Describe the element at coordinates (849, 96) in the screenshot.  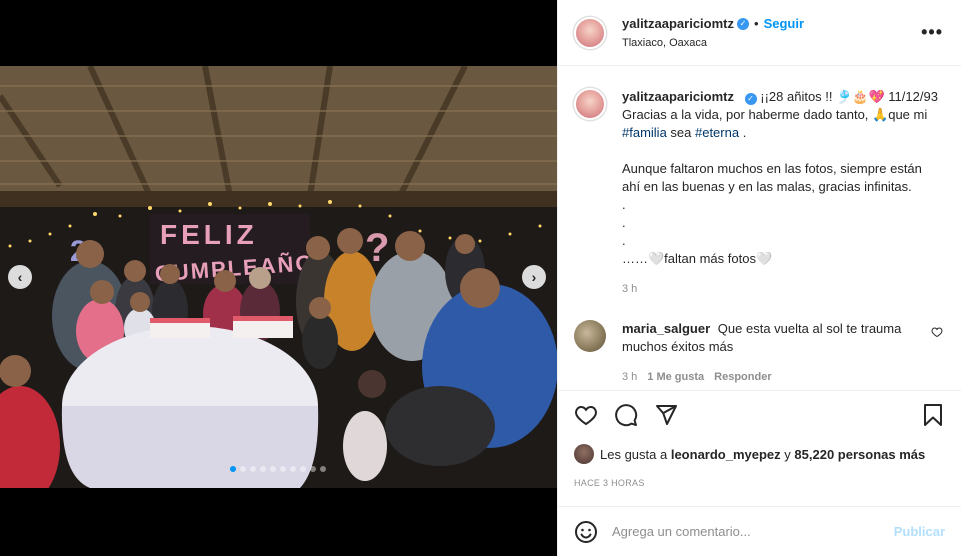
I see `caption-title: ¡¡28 añitos !! 🎐🎂💖 11/12/93` at that location.